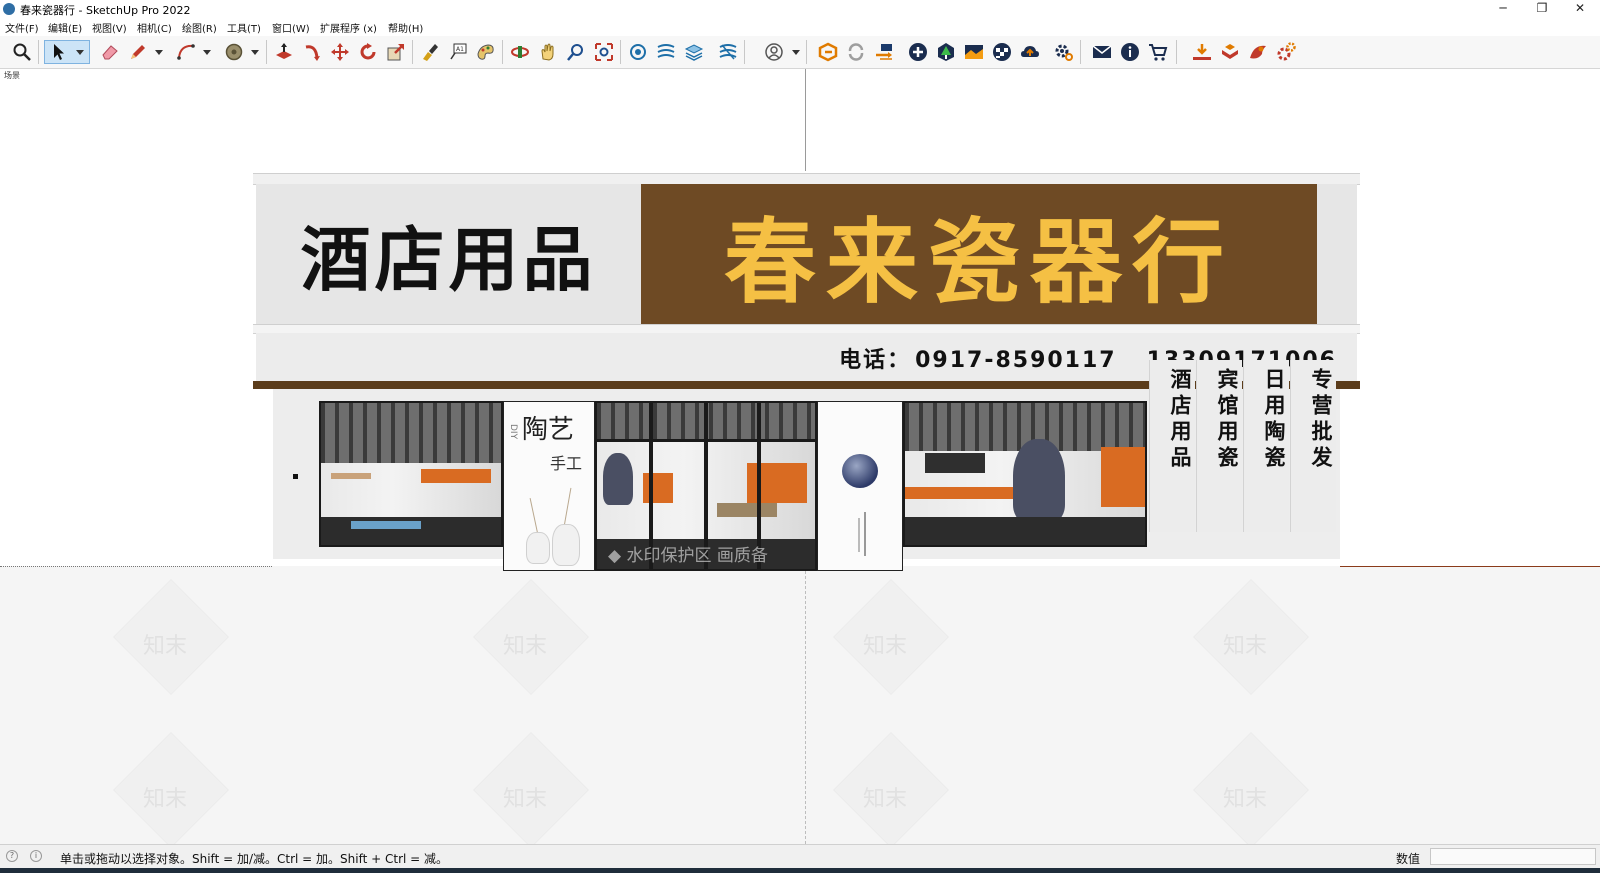 This screenshot has width=1600, height=873. Describe the element at coordinates (638, 52) in the screenshot. I see `components-icon` at that location.